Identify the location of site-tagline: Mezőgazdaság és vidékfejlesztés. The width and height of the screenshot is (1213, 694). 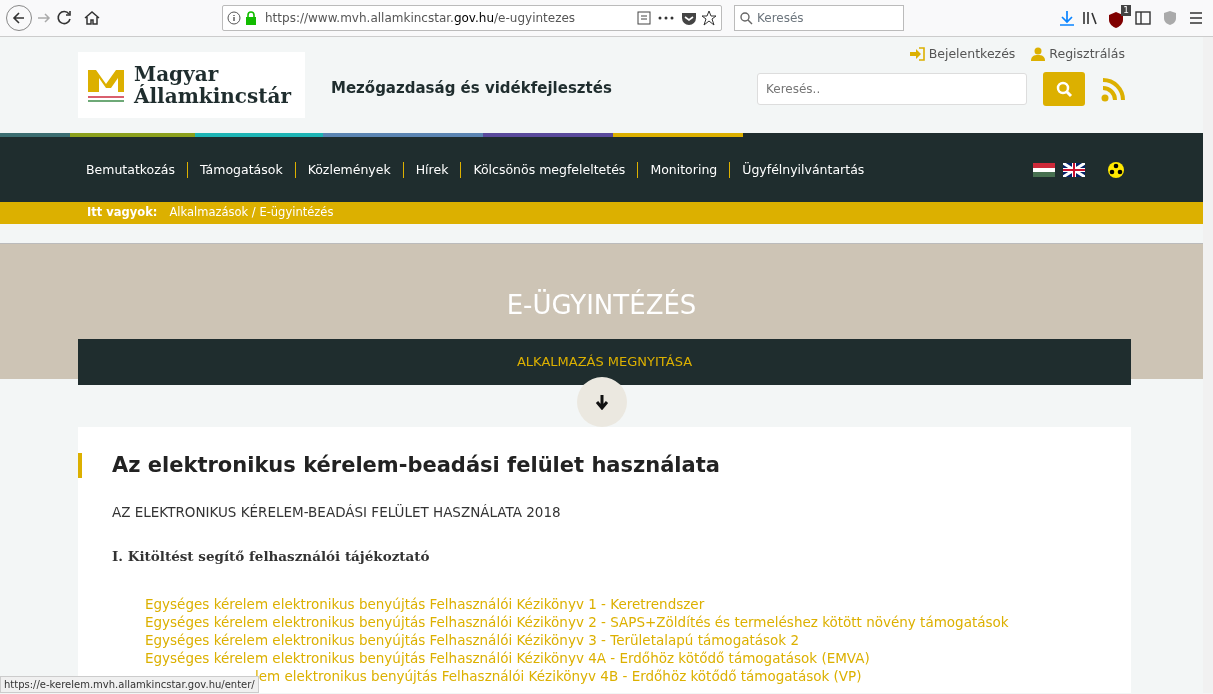
(471, 88).